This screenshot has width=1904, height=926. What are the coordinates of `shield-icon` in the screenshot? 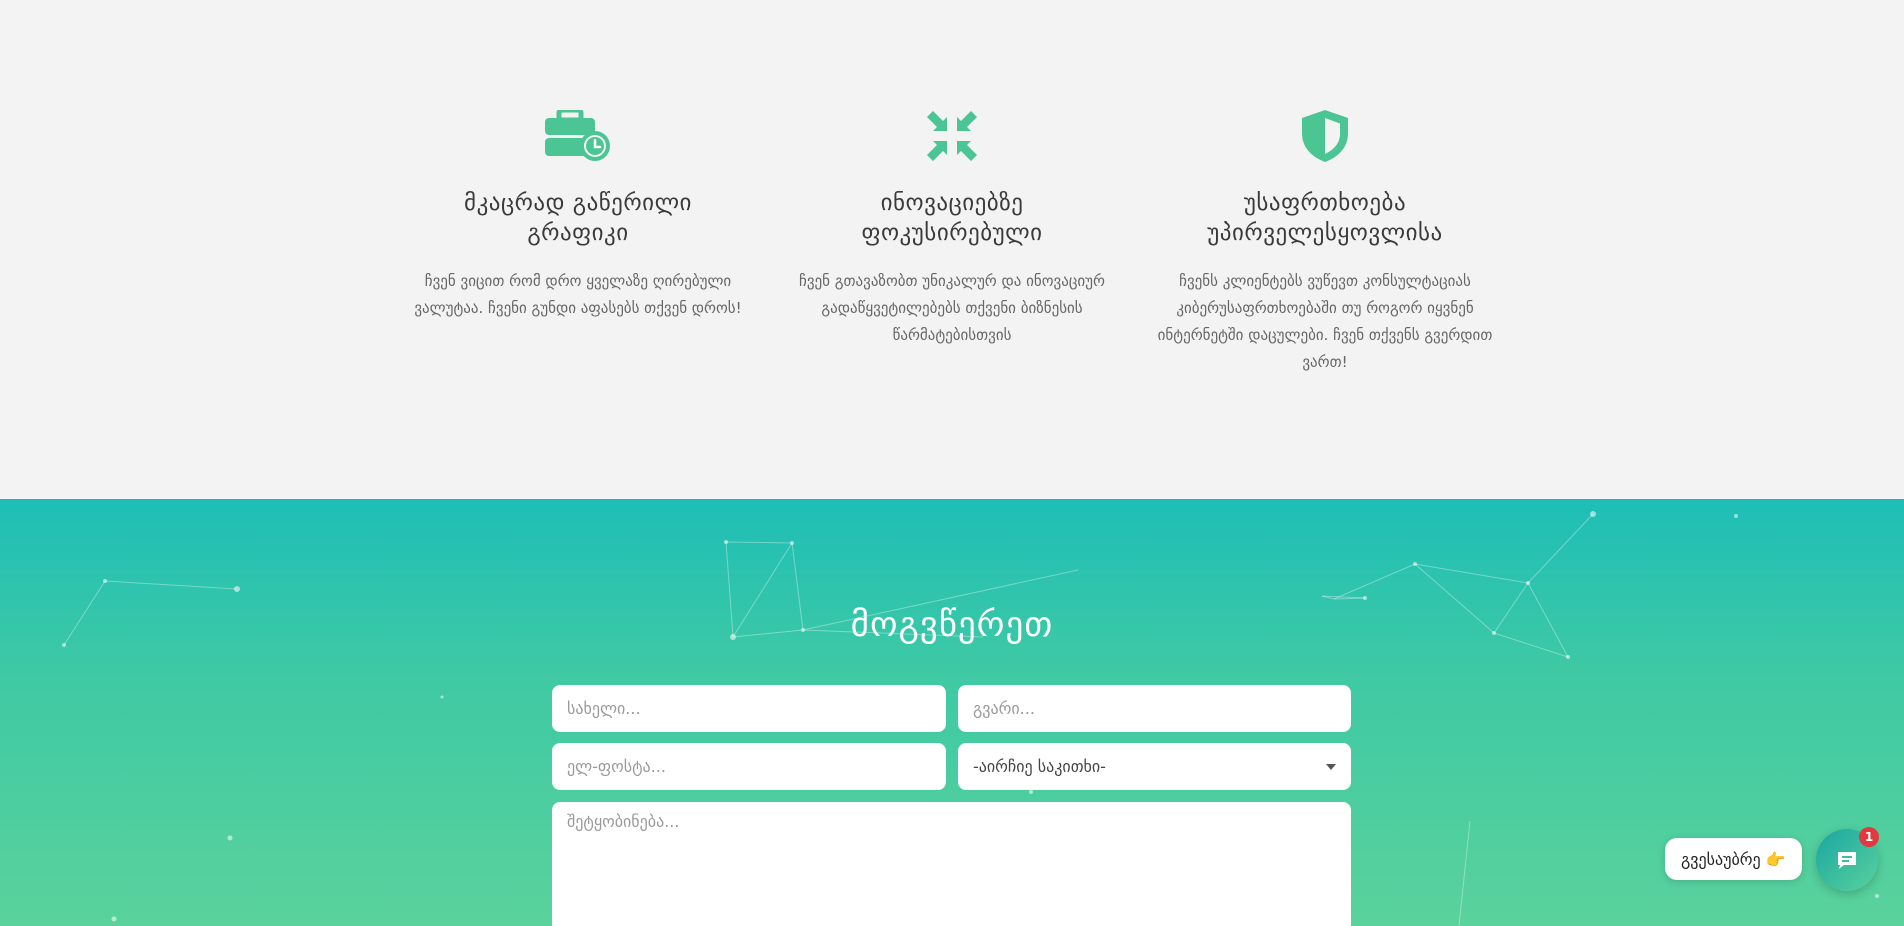 It's located at (1325, 136).